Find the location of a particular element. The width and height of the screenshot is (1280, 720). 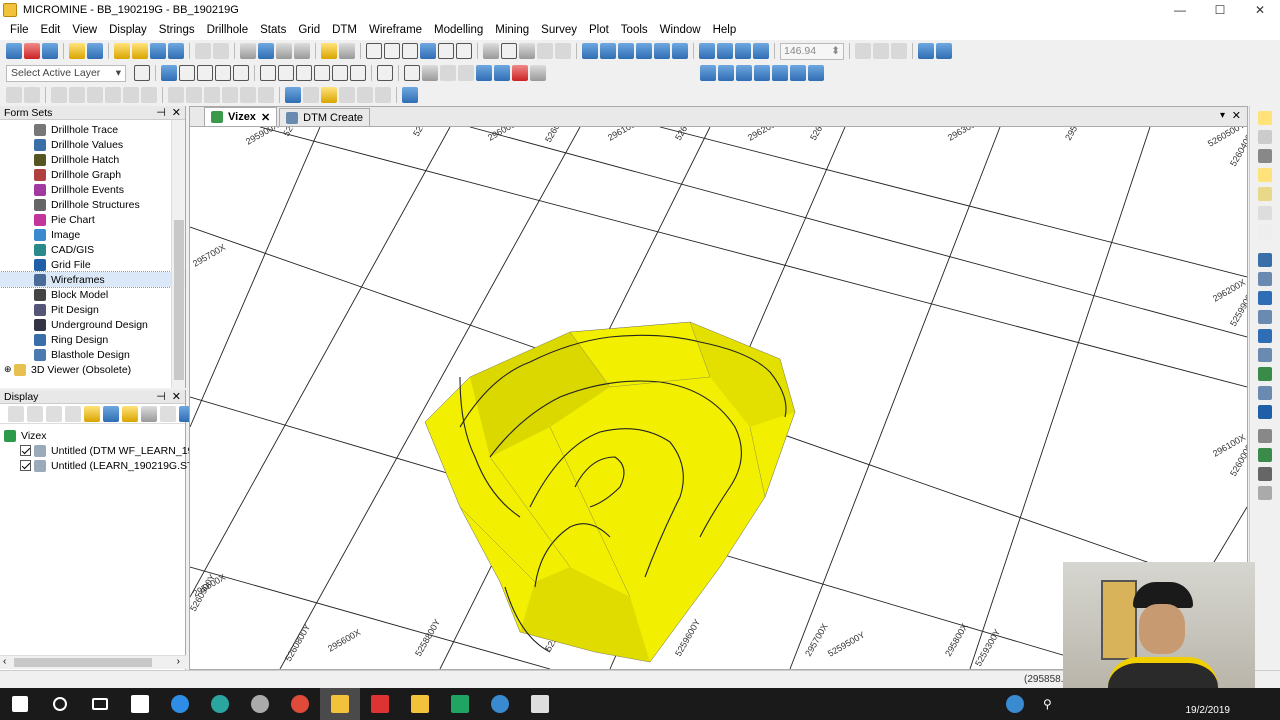

taskbar-acrobat is located at coordinates (380, 704).